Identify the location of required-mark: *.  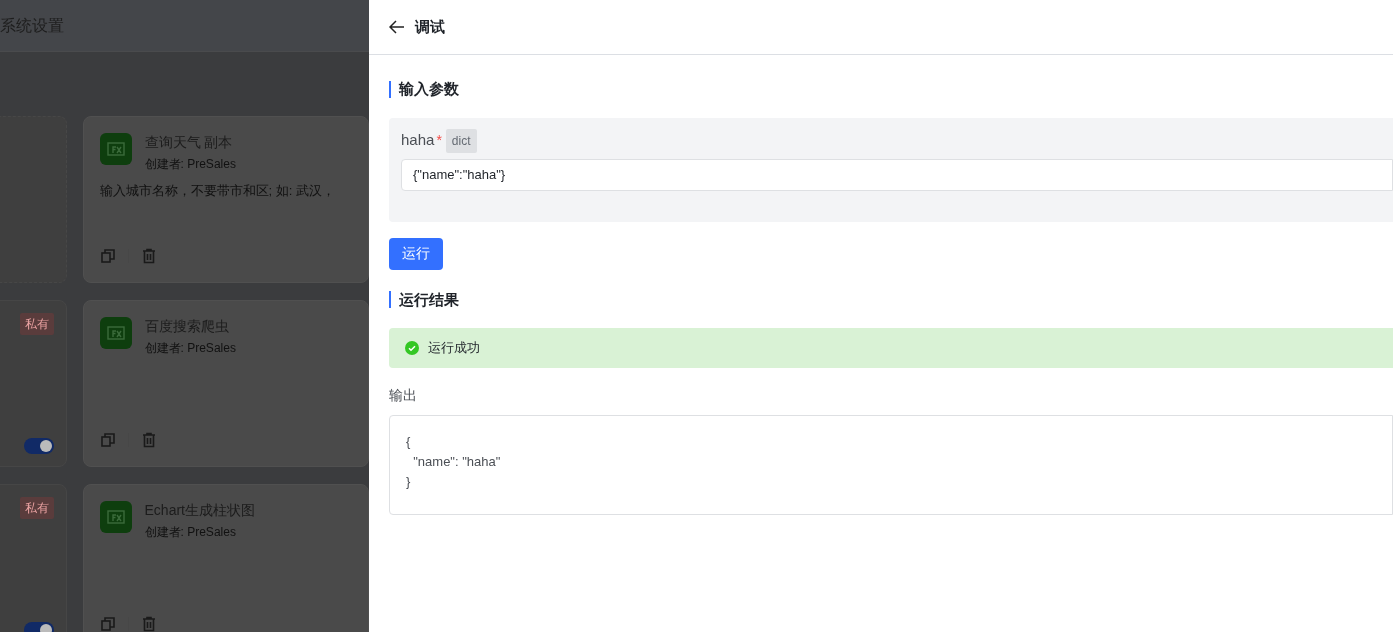
(439, 140).